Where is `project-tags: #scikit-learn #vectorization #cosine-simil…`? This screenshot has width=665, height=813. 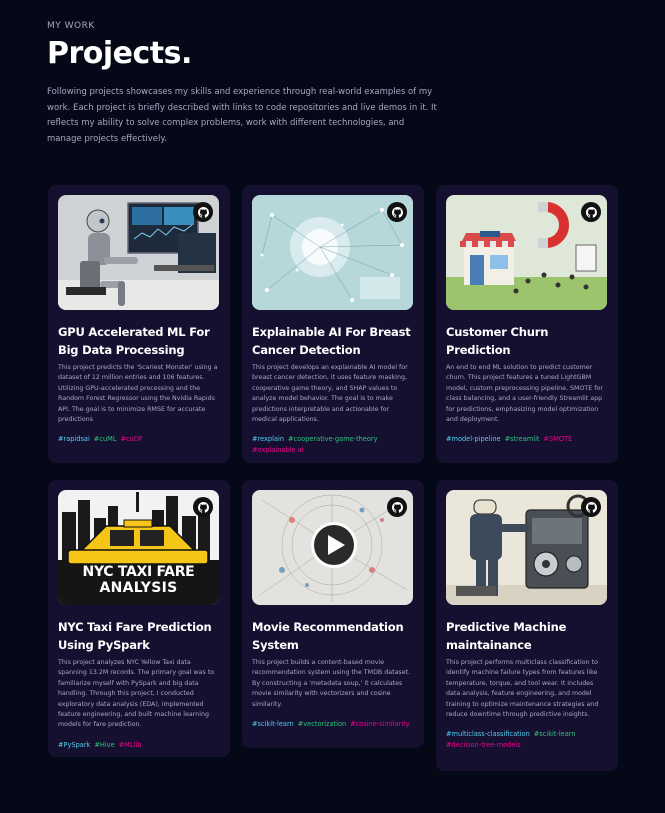
project-tags: #scikit-learn #vectorization #cosine-simil… is located at coordinates (333, 724).